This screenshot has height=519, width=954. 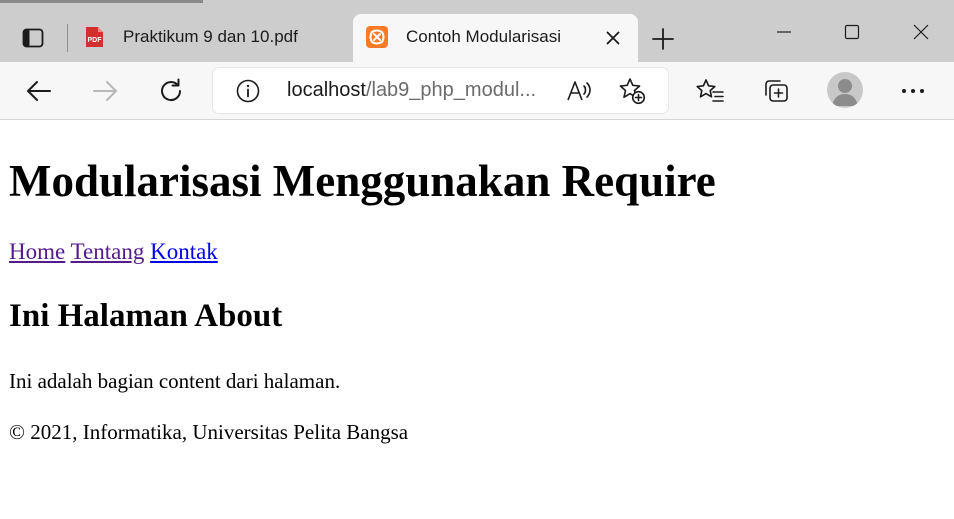 I want to click on xampp-icon, so click(x=377, y=37).